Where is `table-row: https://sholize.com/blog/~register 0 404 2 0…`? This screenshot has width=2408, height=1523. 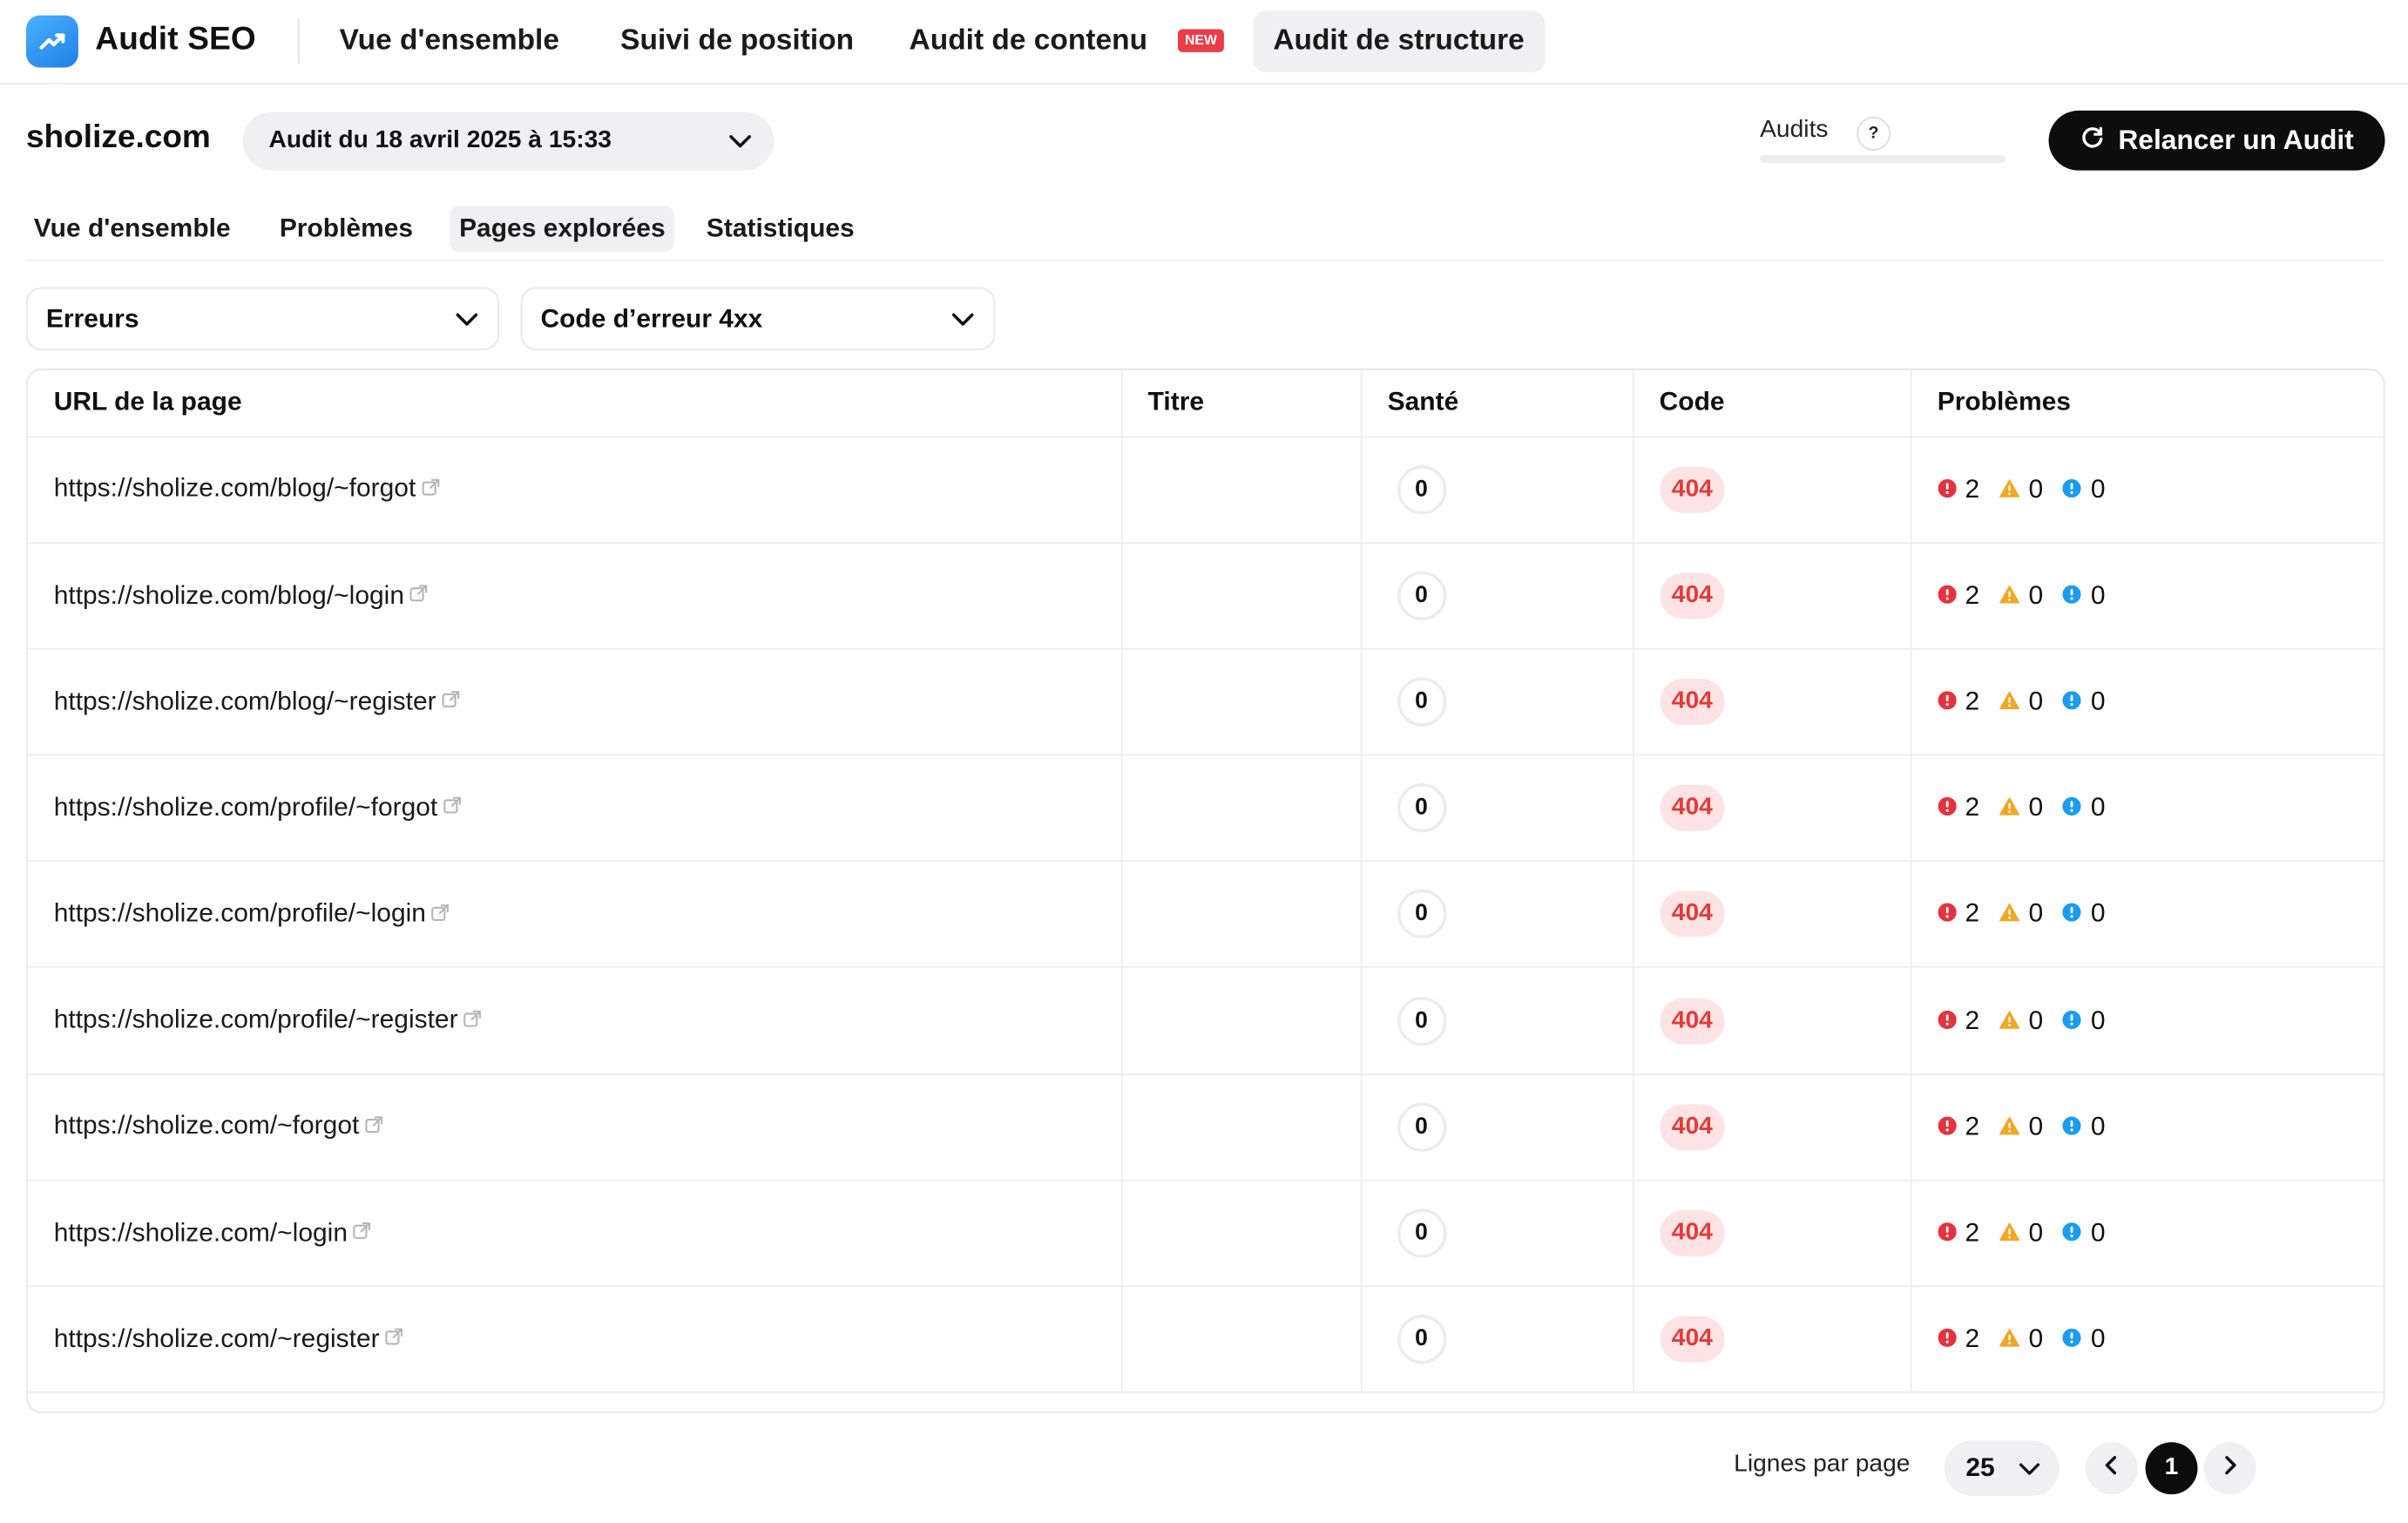 table-row: https://sholize.com/blog/~register 0 404 2 0… is located at coordinates (1205, 702).